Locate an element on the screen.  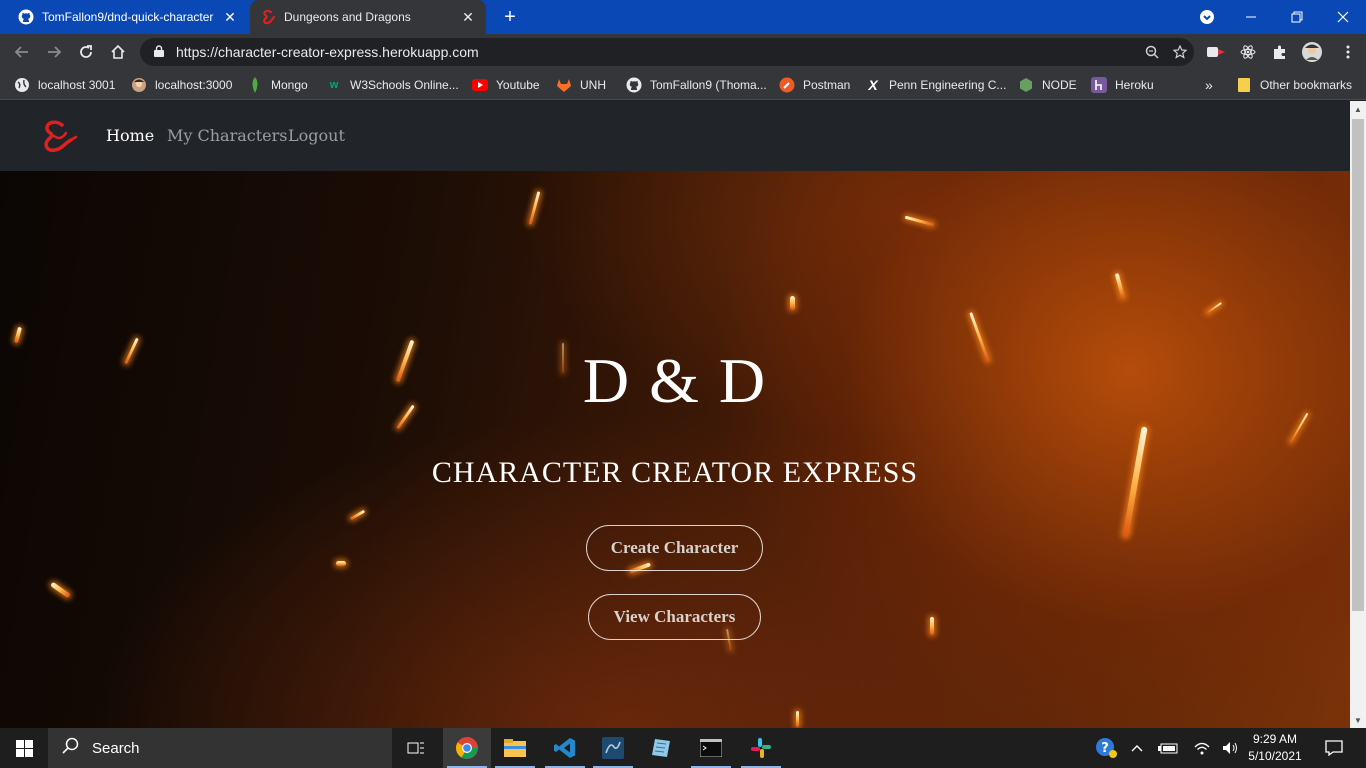
new-tab-button: + is located at coordinates (510, 17).